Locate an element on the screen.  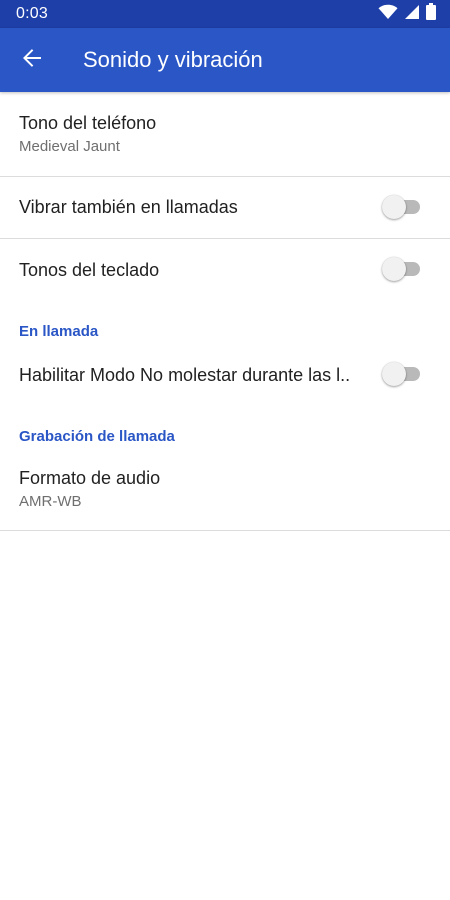
app-bar: Sonido y vibración is located at coordinates (225, 60).